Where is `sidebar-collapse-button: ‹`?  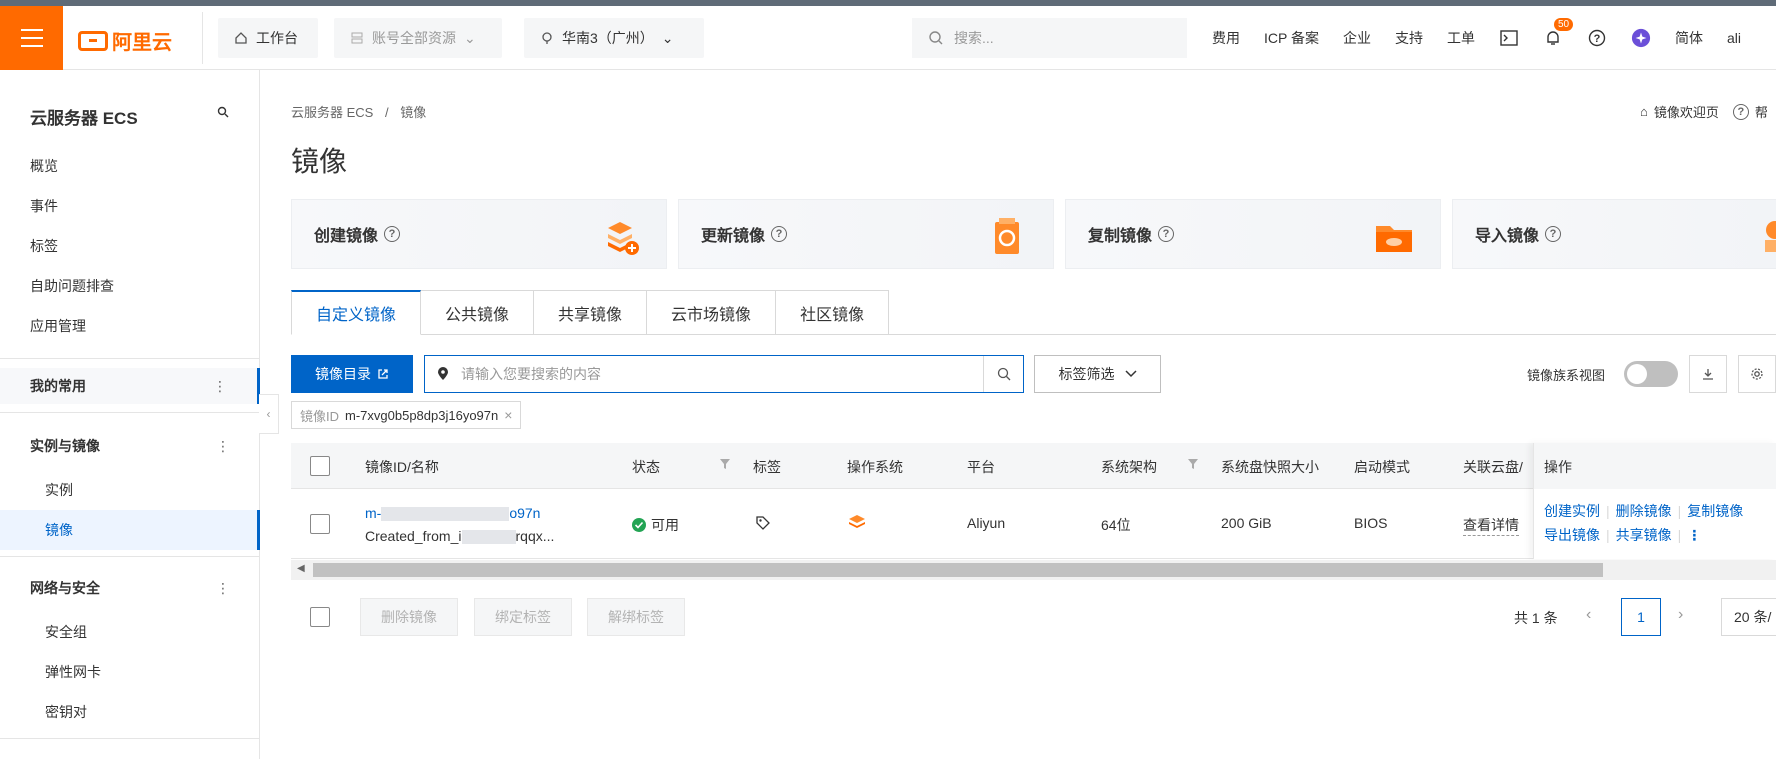 sidebar-collapse-button: ‹ is located at coordinates (269, 414).